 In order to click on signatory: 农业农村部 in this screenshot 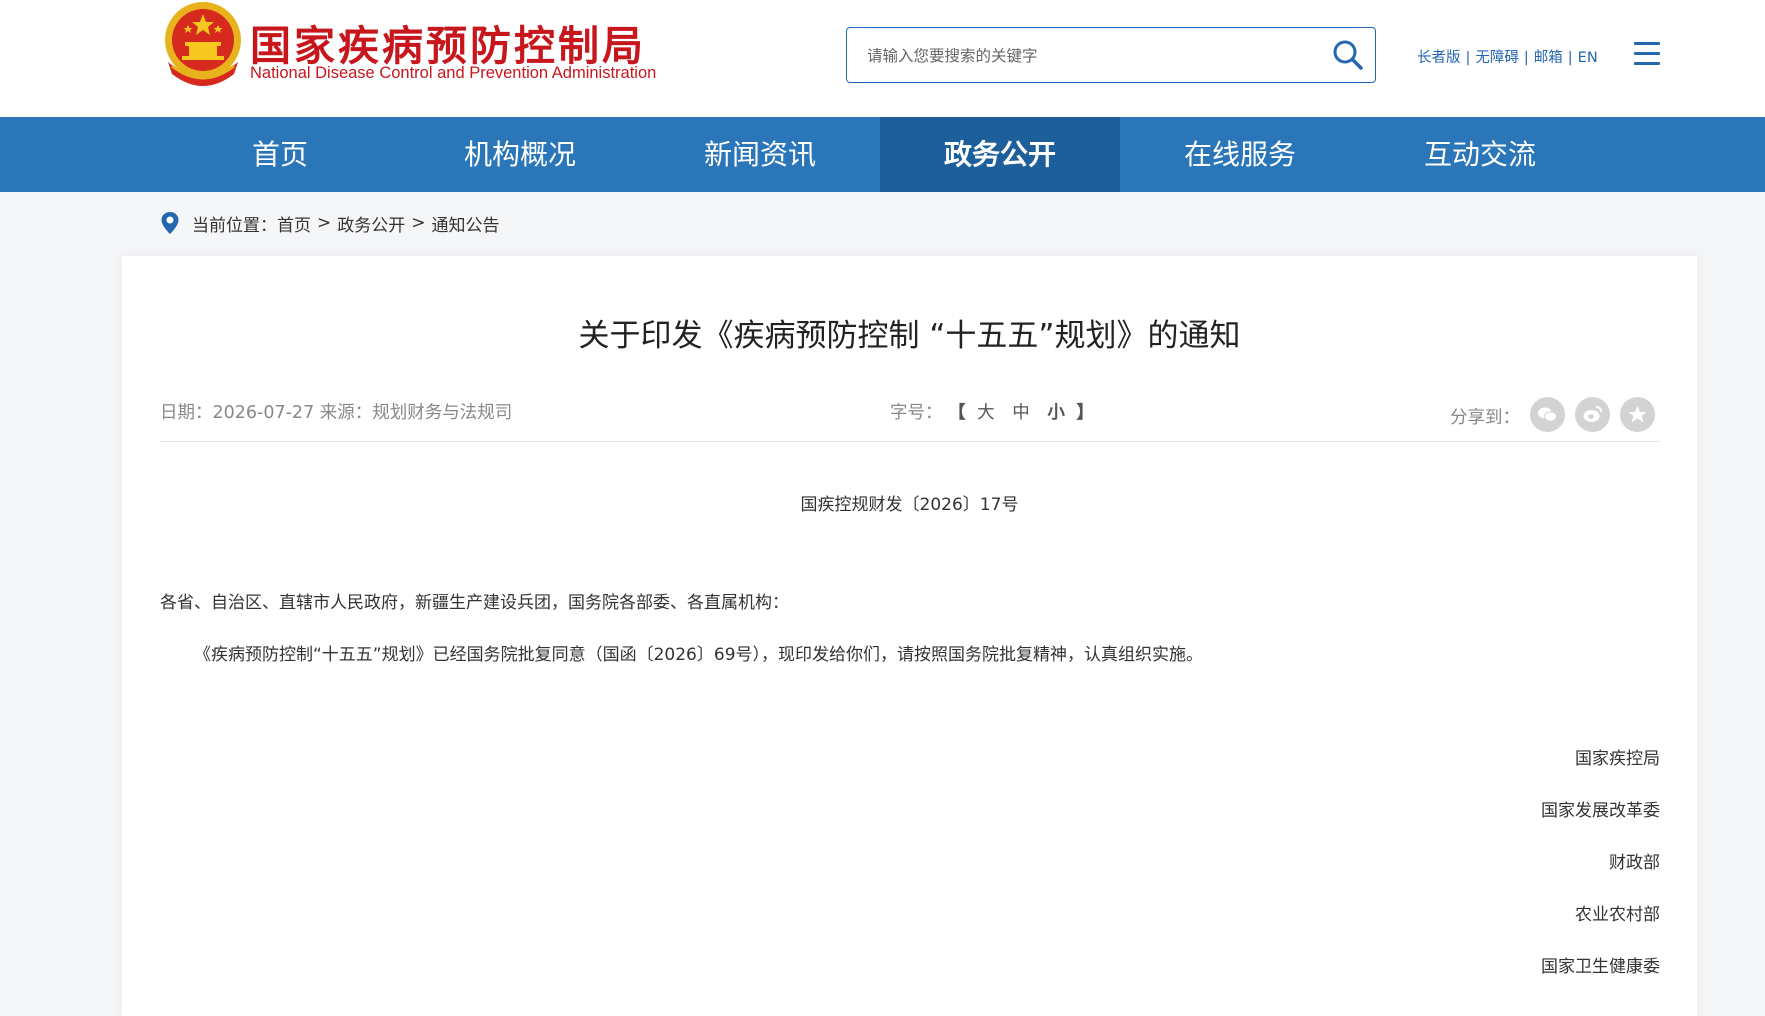, I will do `click(1617, 915)`.